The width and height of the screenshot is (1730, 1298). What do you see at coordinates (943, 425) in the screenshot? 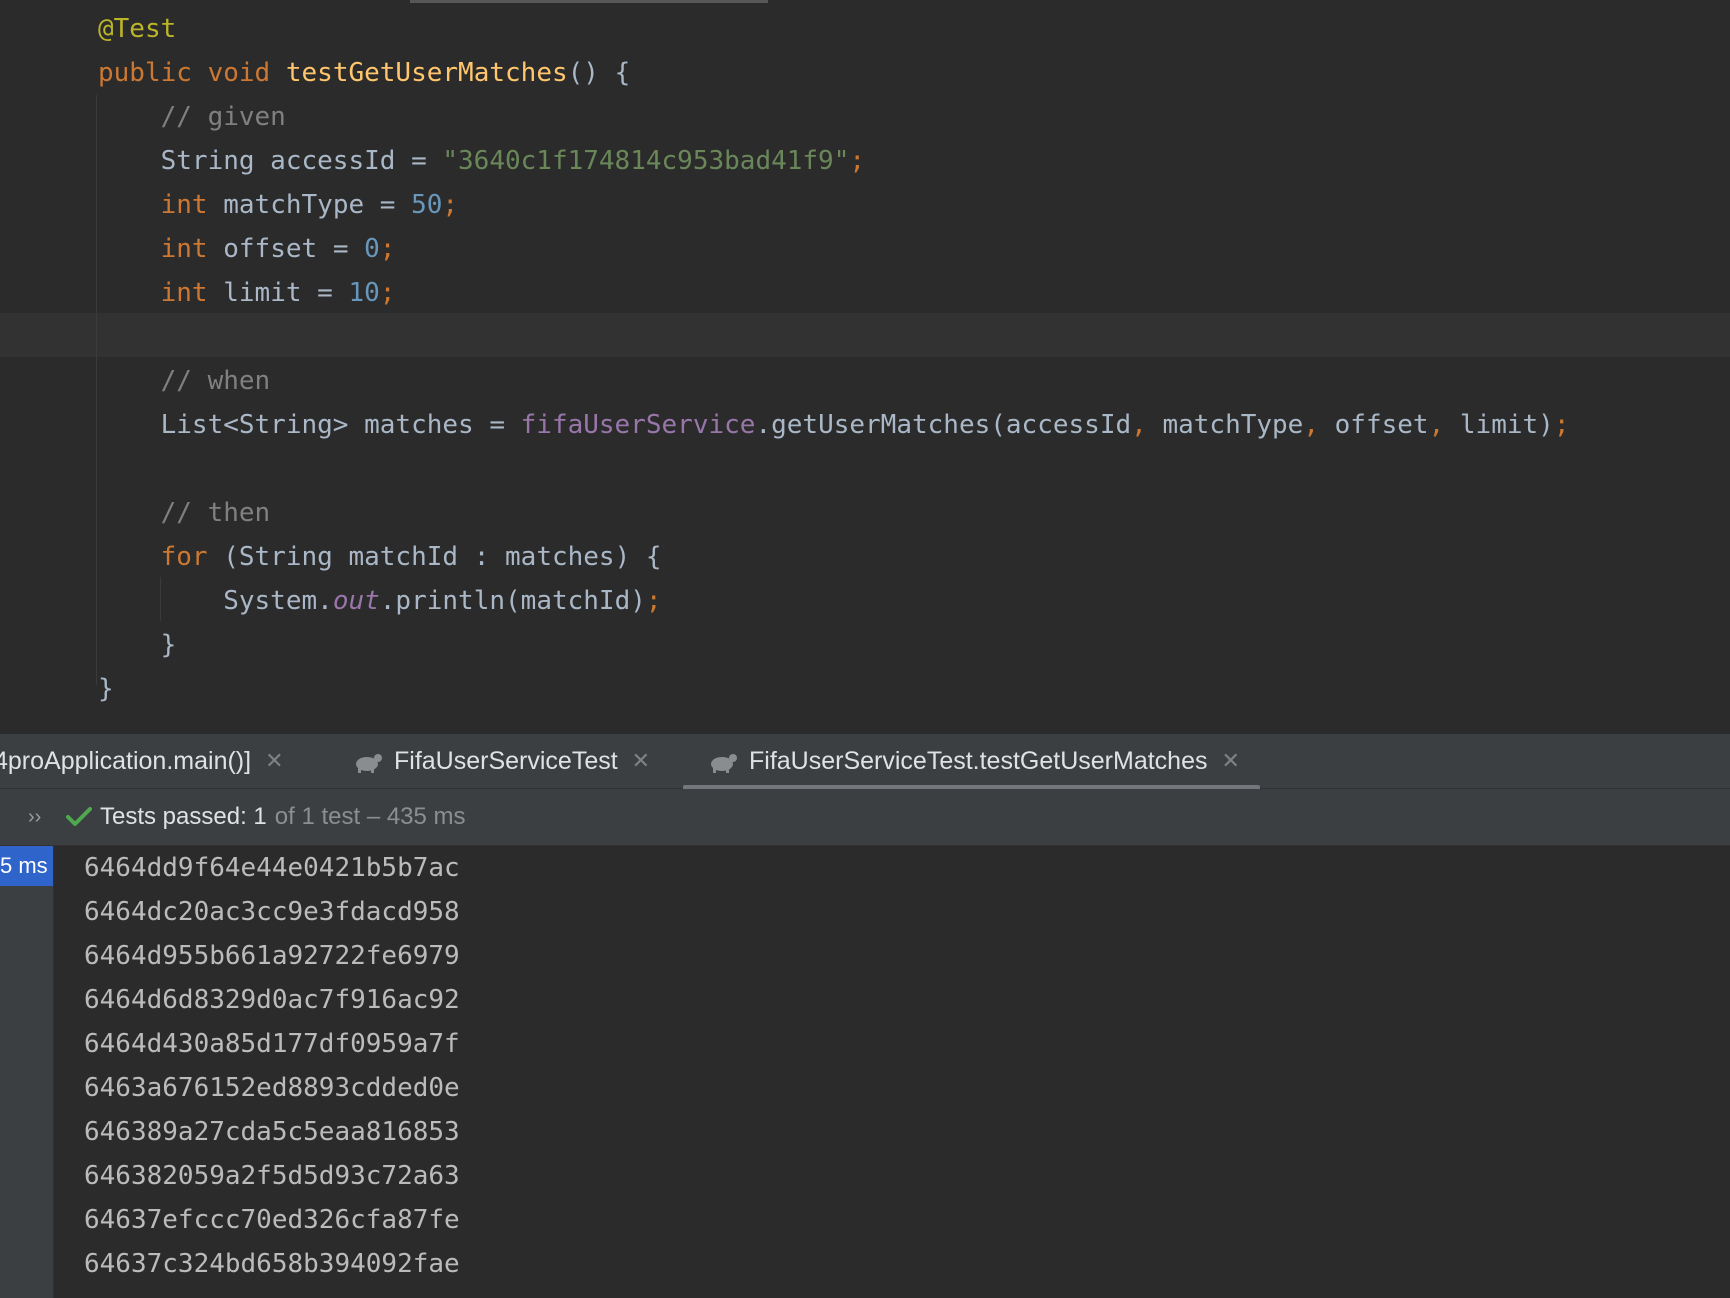
I see `code-token: .getUserMatches(accessId` at bounding box center [943, 425].